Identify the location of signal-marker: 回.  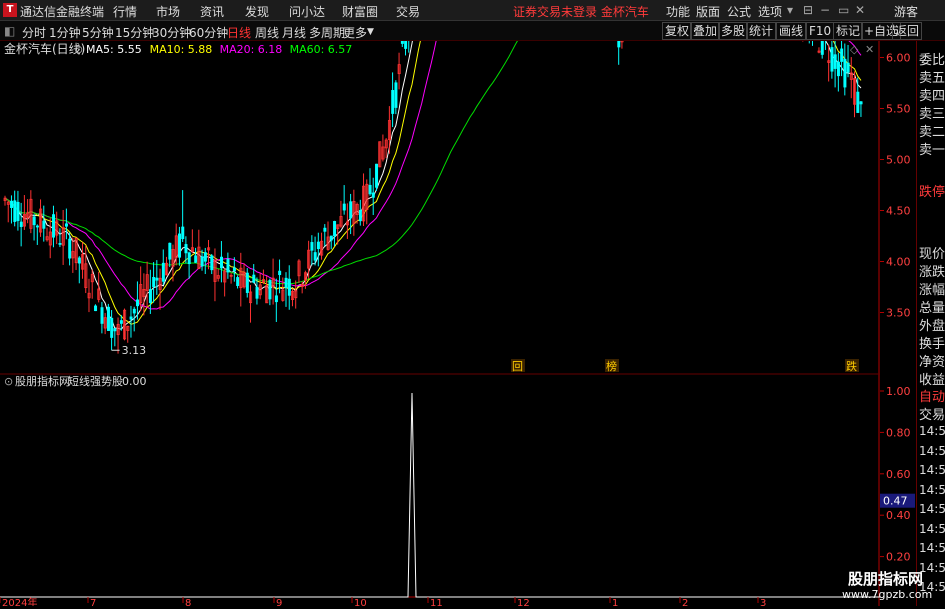
(517, 366).